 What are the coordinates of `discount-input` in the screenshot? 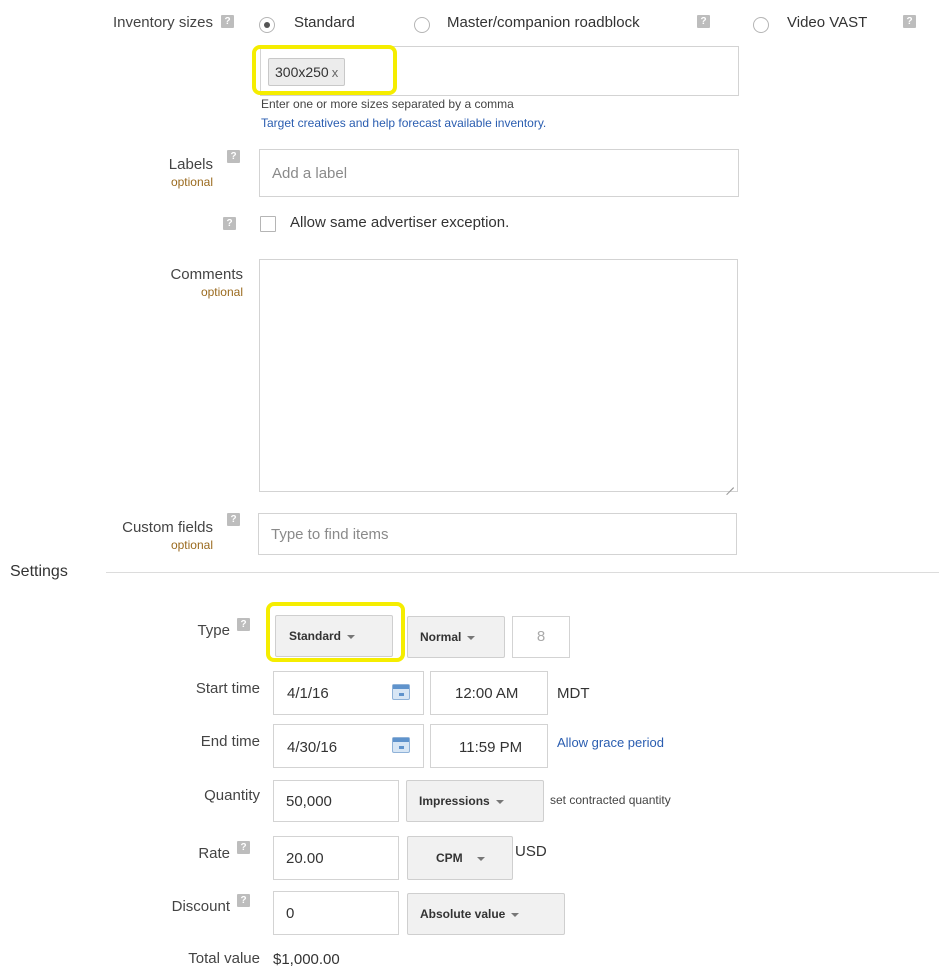 It's located at (336, 913).